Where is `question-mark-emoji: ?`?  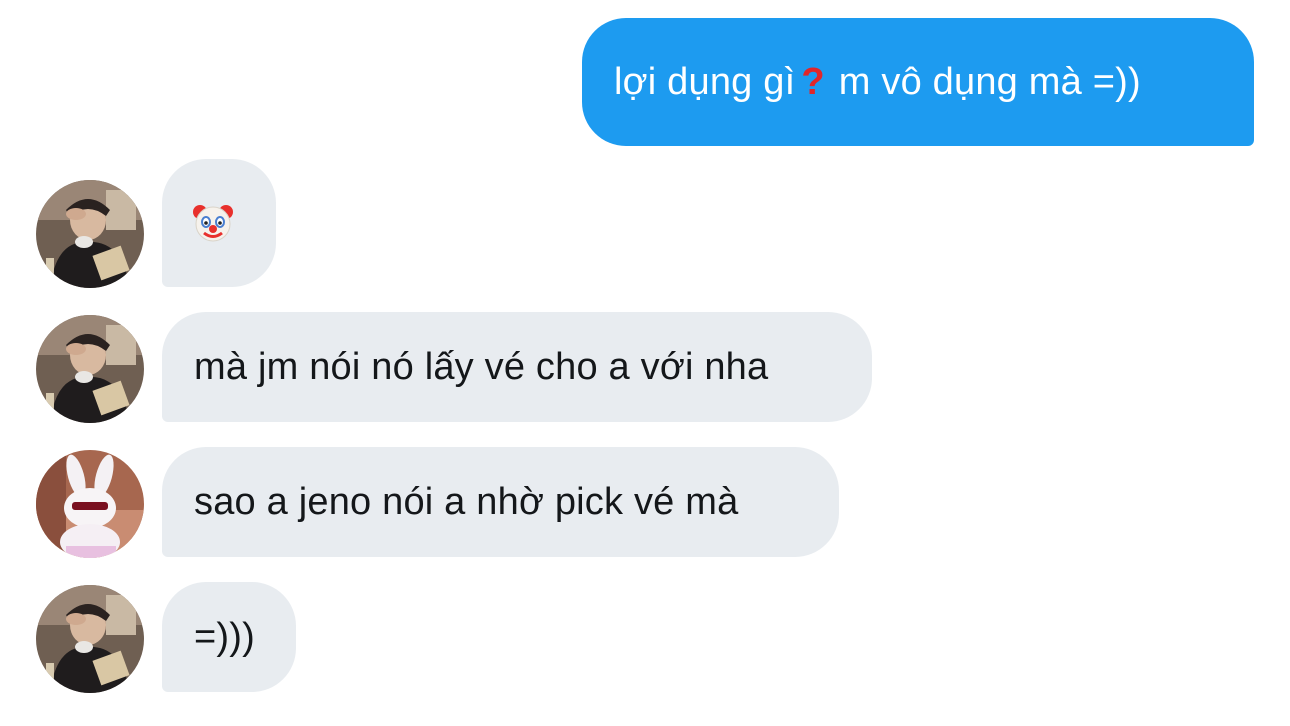
question-mark-emoji: ? is located at coordinates (813, 82).